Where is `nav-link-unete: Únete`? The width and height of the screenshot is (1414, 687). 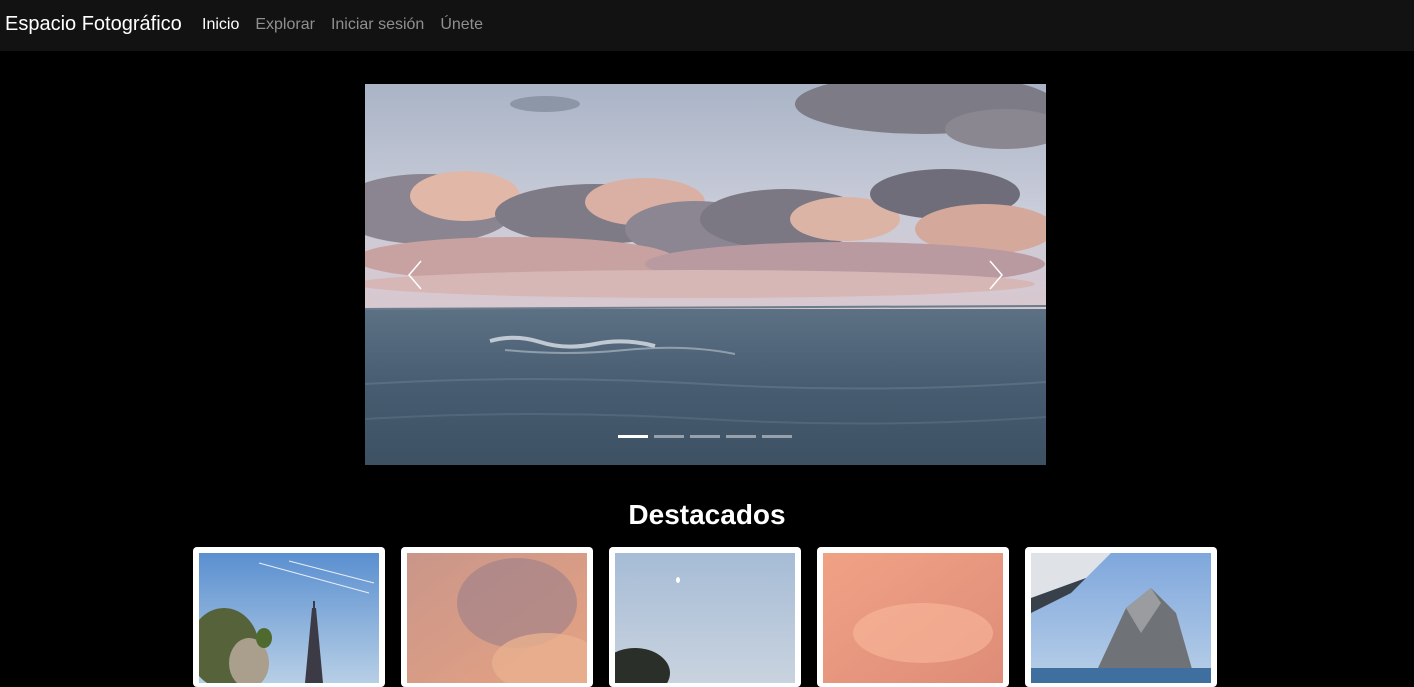 nav-link-unete: Únete is located at coordinates (461, 24).